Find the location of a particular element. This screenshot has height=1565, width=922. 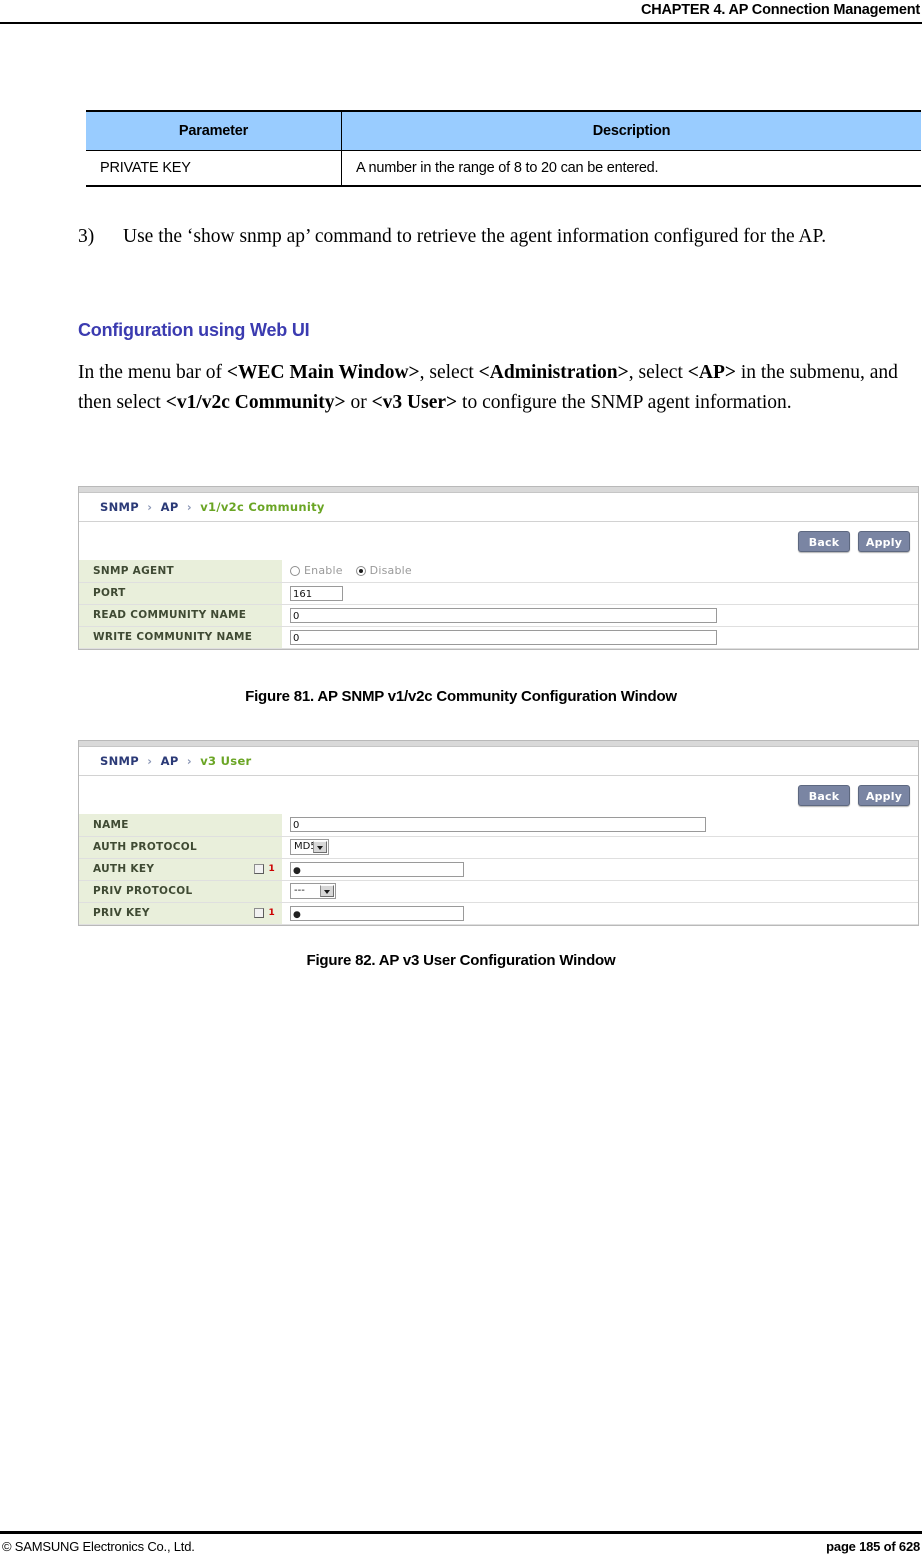

priv-key-input: ● is located at coordinates (377, 913).